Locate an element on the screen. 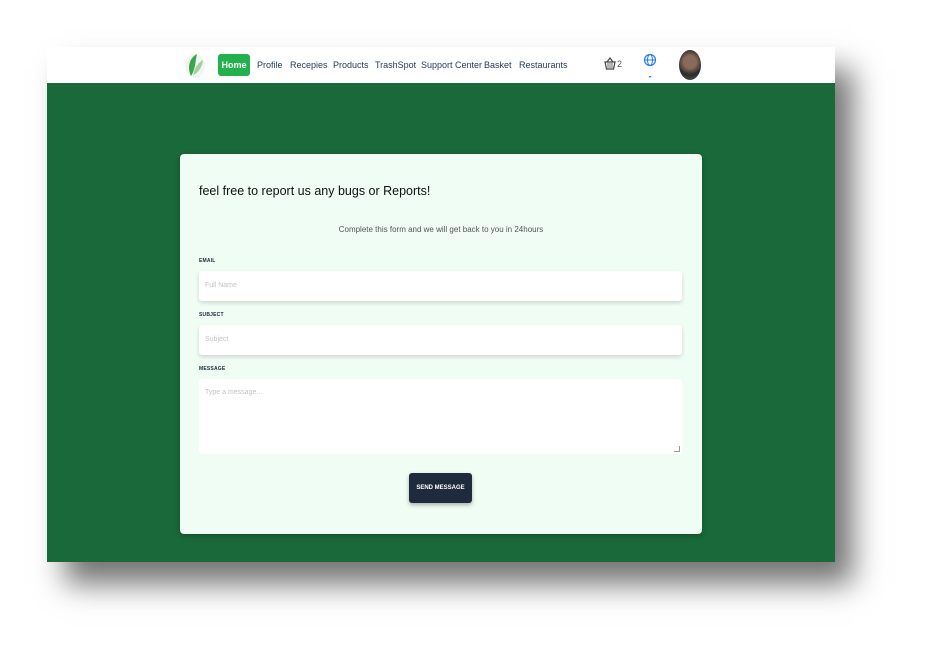 The width and height of the screenshot is (930, 657). leaf-logo-icon is located at coordinates (195, 65).